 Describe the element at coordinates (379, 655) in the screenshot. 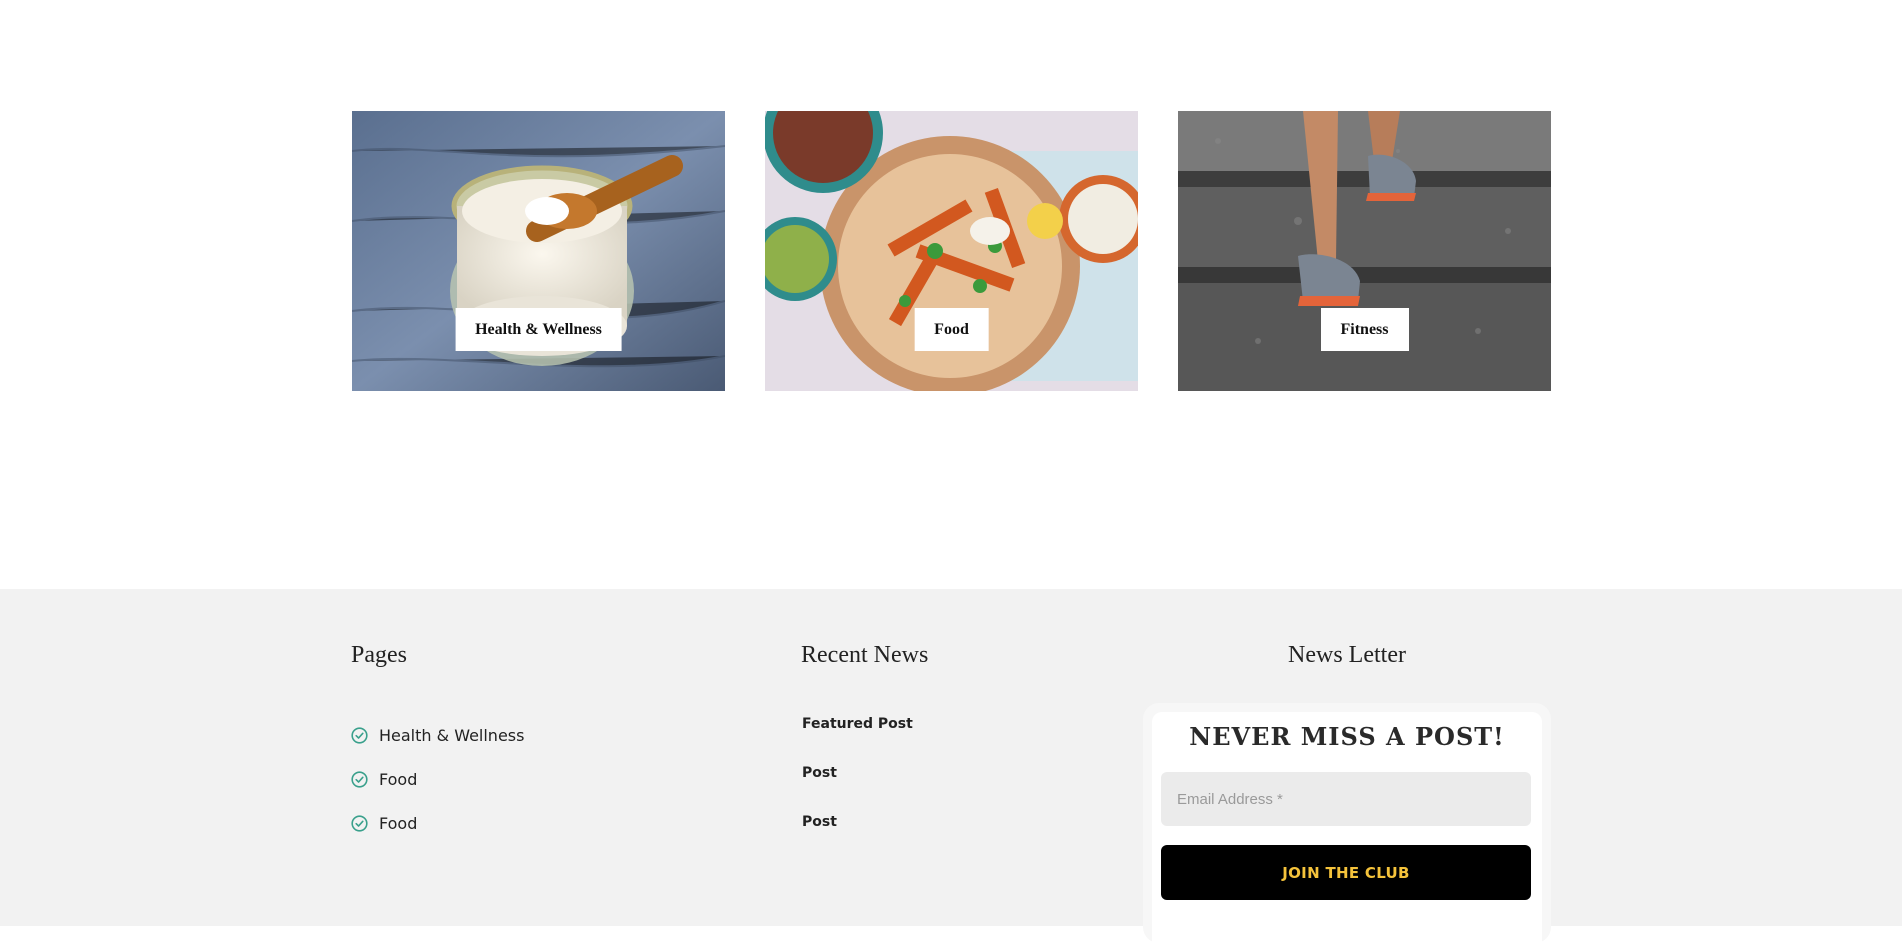

I see `pages-title: Pages` at that location.